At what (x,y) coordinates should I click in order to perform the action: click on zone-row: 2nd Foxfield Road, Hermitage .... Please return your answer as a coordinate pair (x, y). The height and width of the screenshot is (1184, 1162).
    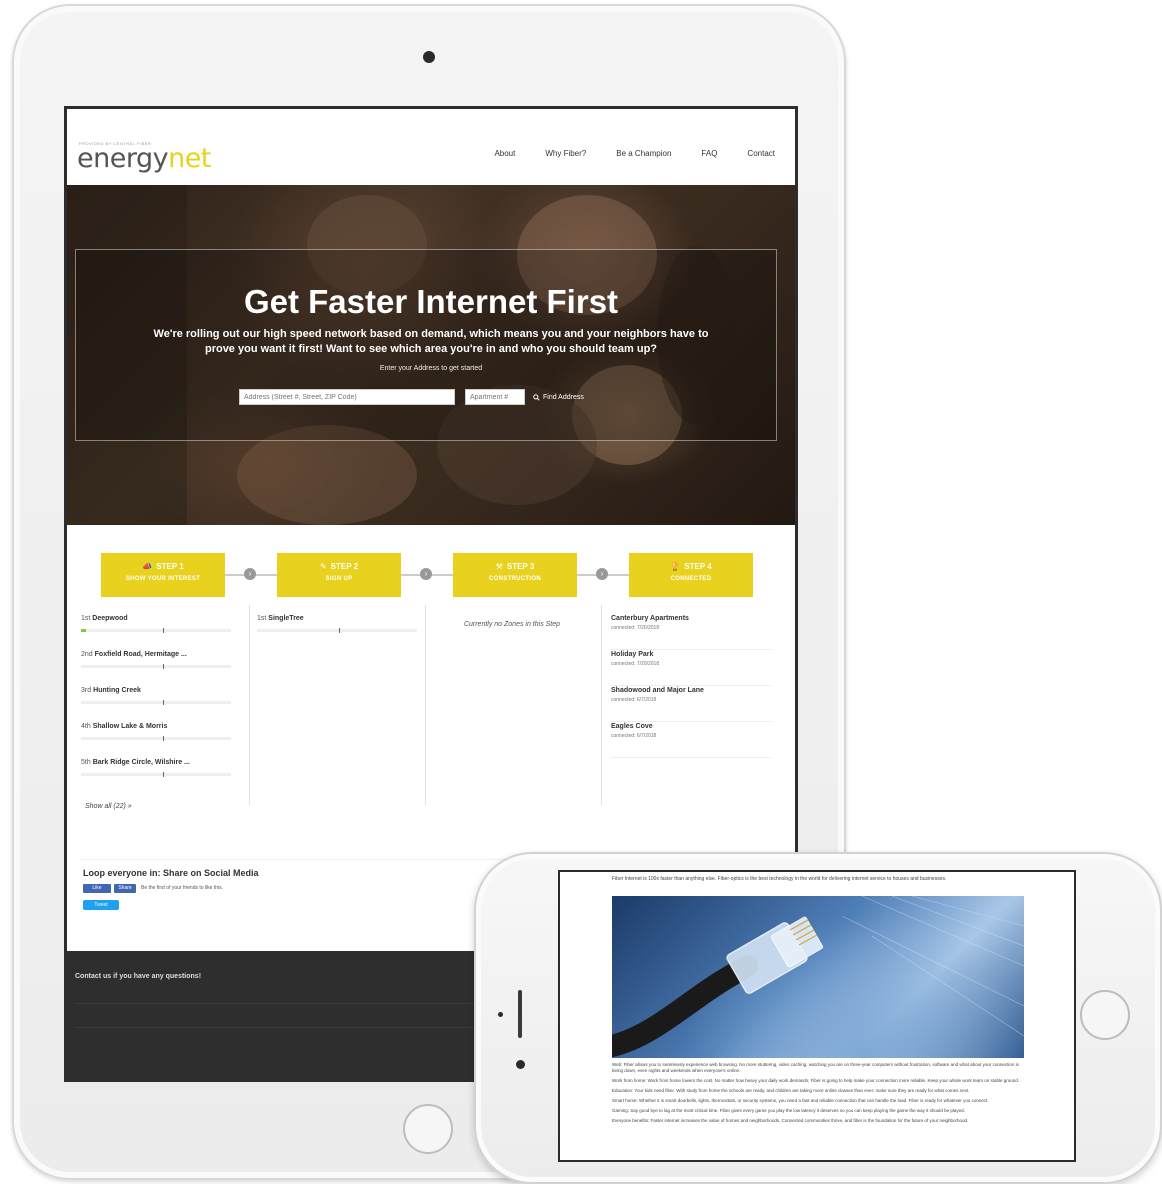
    Looking at the image, I should click on (156, 666).